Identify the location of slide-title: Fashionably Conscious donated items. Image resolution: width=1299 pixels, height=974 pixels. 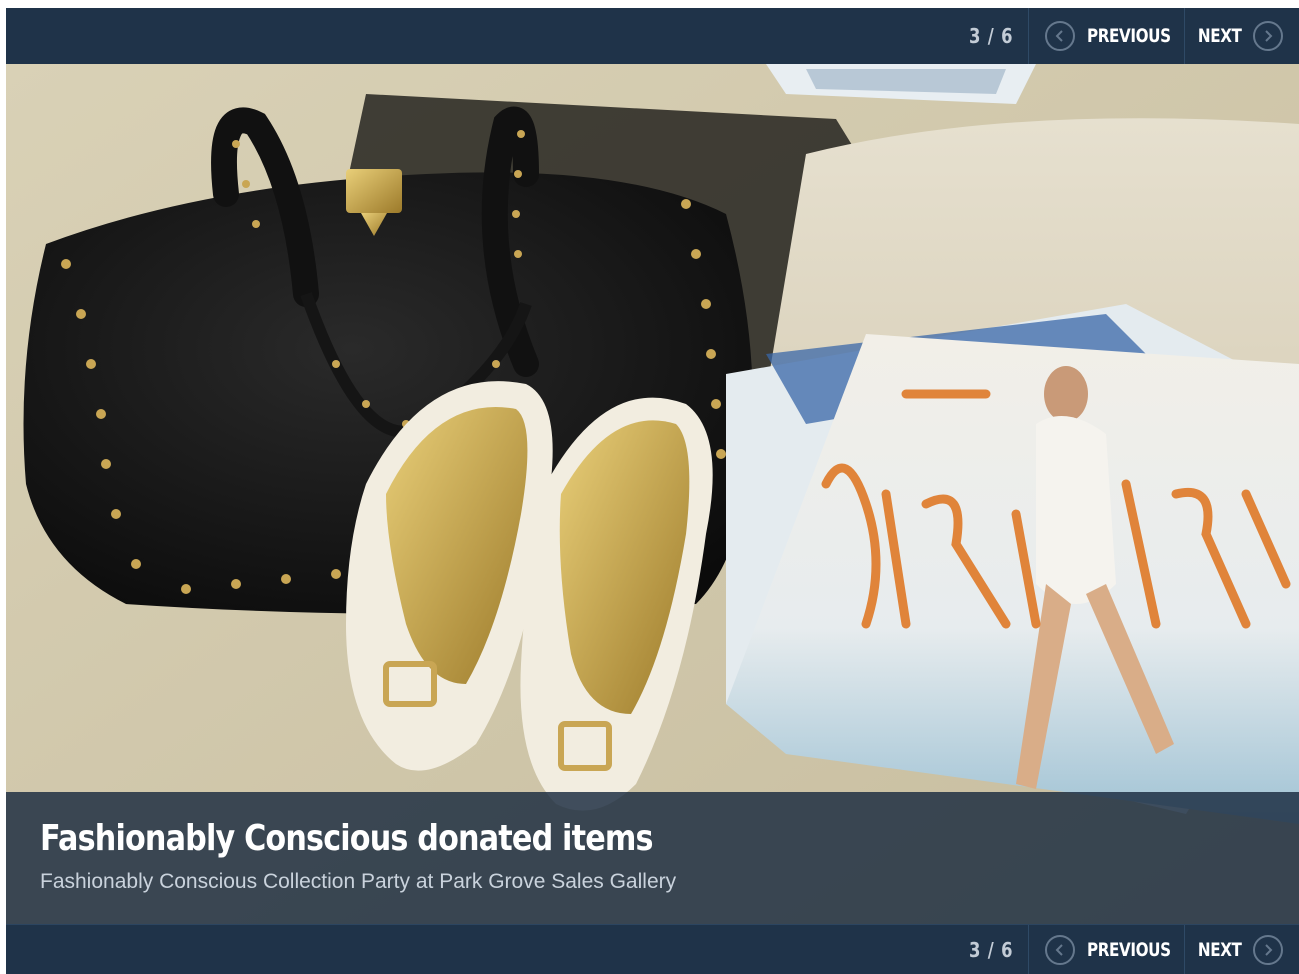
(347, 838).